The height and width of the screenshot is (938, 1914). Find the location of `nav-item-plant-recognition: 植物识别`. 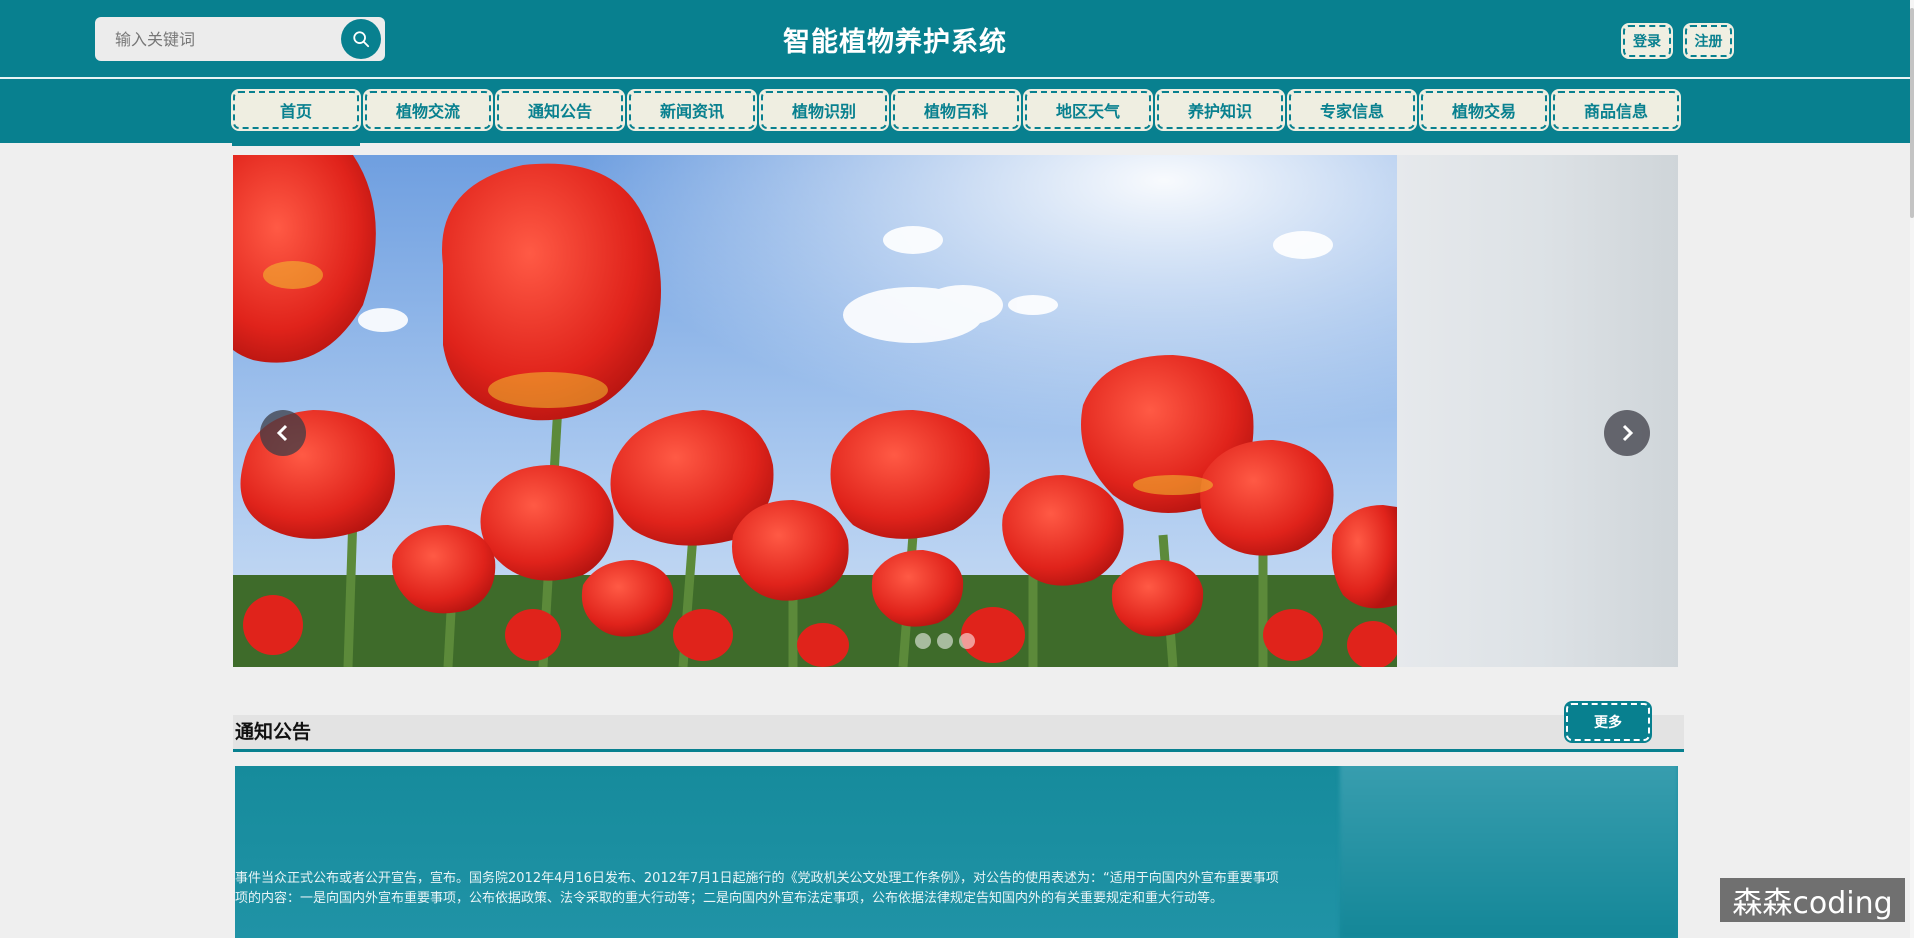

nav-item-plant-recognition: 植物识别 is located at coordinates (824, 110).